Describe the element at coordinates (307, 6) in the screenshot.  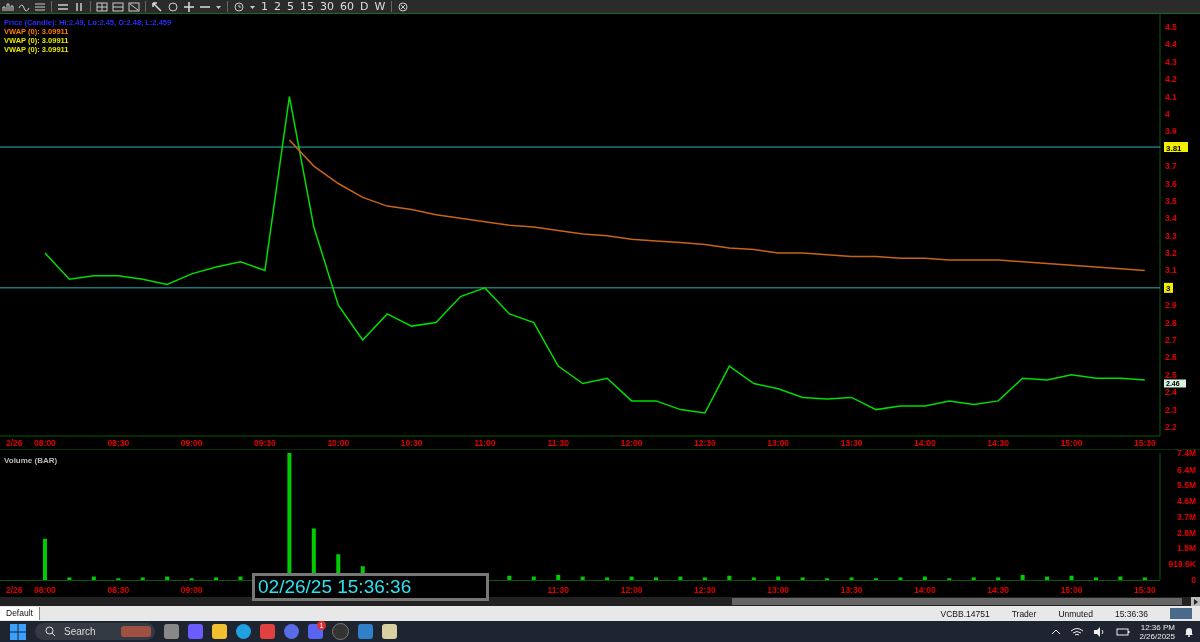
I see `interval-button: 15` at that location.